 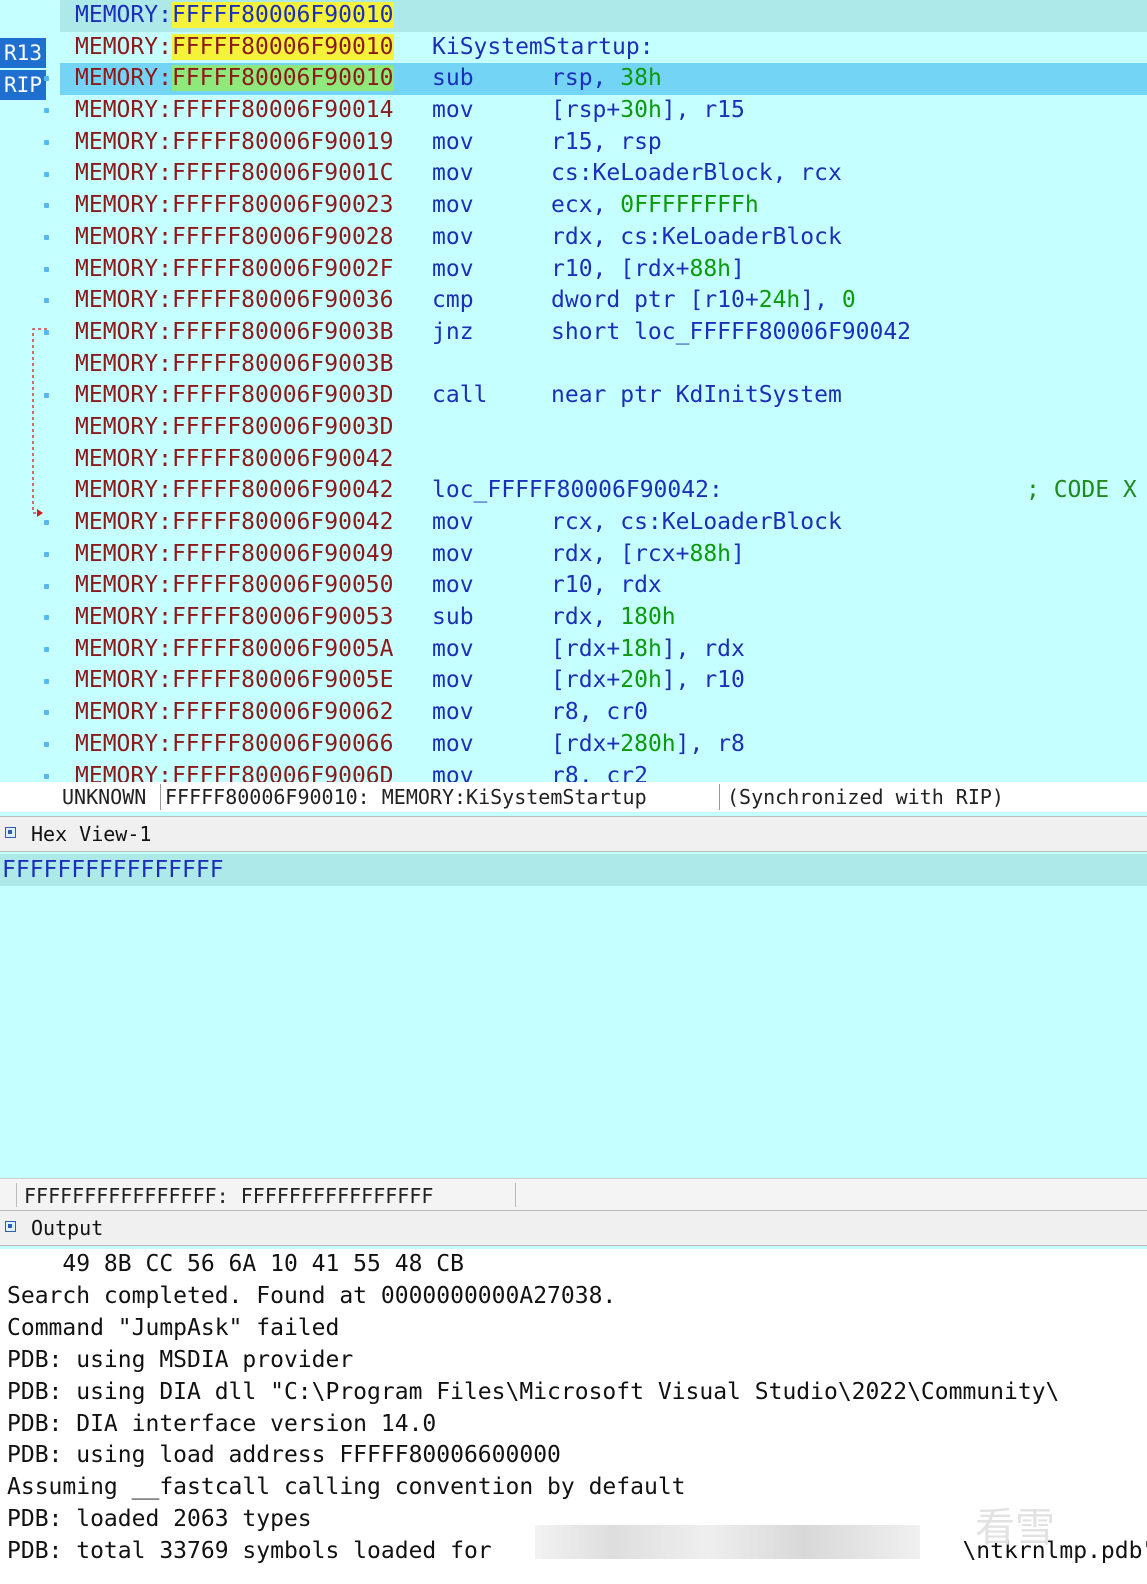 I want to click on line-address: MEMORY:FFFFF80006F90053, so click(x=234, y=618).